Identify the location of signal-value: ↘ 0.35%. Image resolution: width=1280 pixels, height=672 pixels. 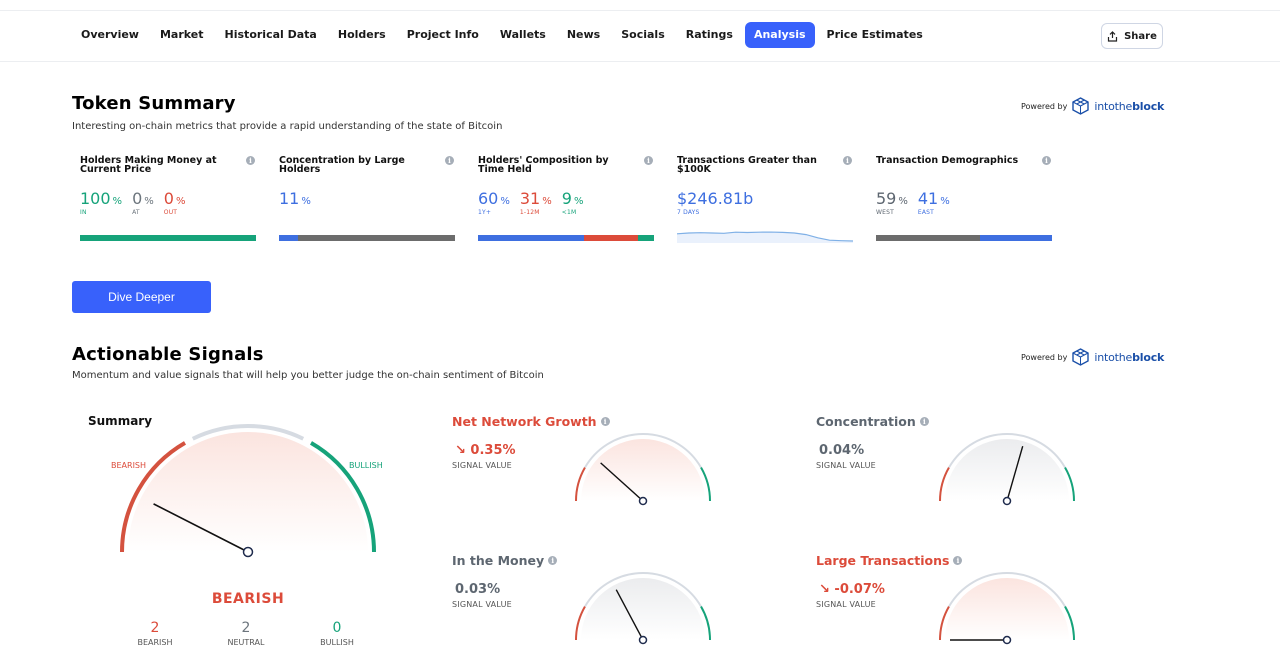
(485, 450).